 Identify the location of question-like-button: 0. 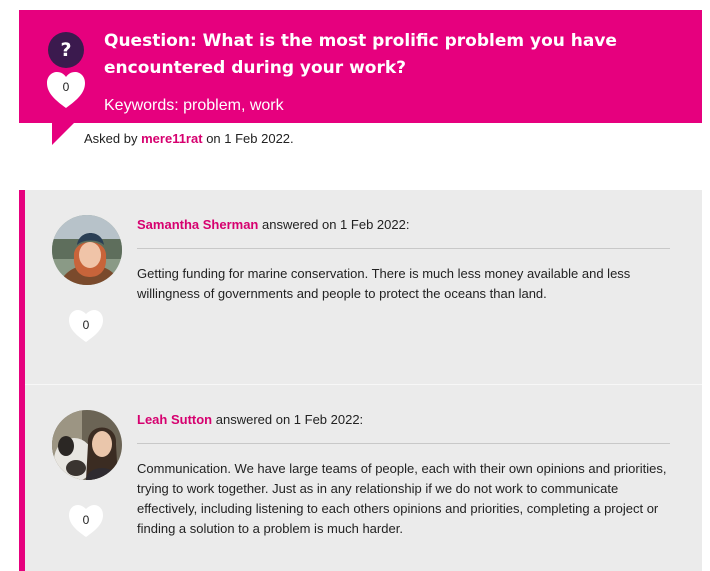
(66, 90).